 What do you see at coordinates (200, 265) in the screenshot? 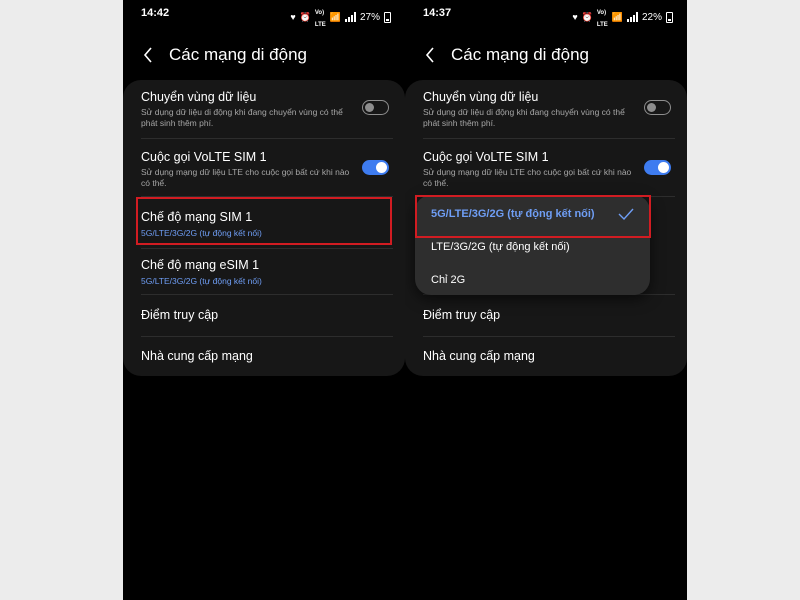
I see `setting-title: Chế độ mạng eSIM 1` at bounding box center [200, 265].